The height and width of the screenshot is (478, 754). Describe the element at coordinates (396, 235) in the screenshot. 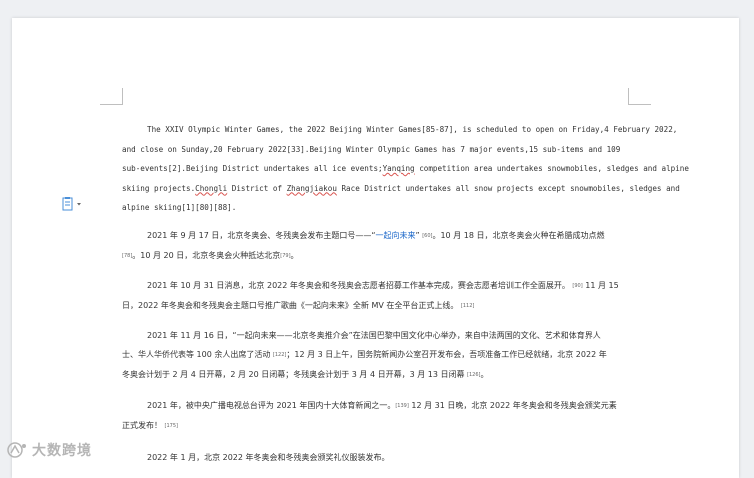

I see `slogan-link: 一起向未来` at that location.